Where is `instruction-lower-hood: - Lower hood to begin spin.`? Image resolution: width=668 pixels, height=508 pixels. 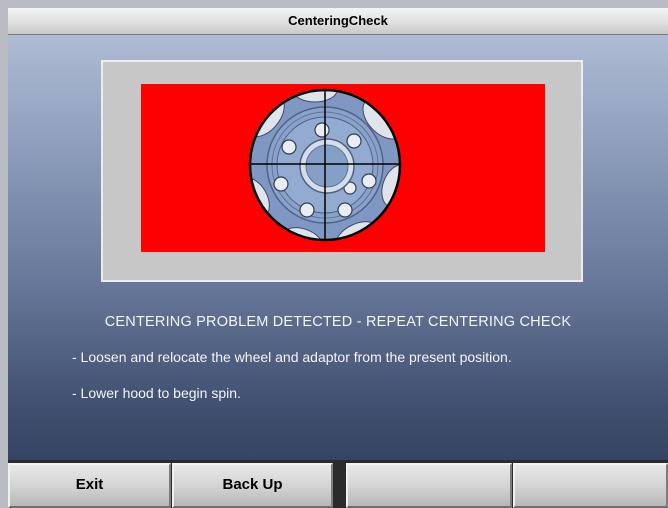
instruction-lower-hood: - Lower hood to begin spin. is located at coordinates (156, 393).